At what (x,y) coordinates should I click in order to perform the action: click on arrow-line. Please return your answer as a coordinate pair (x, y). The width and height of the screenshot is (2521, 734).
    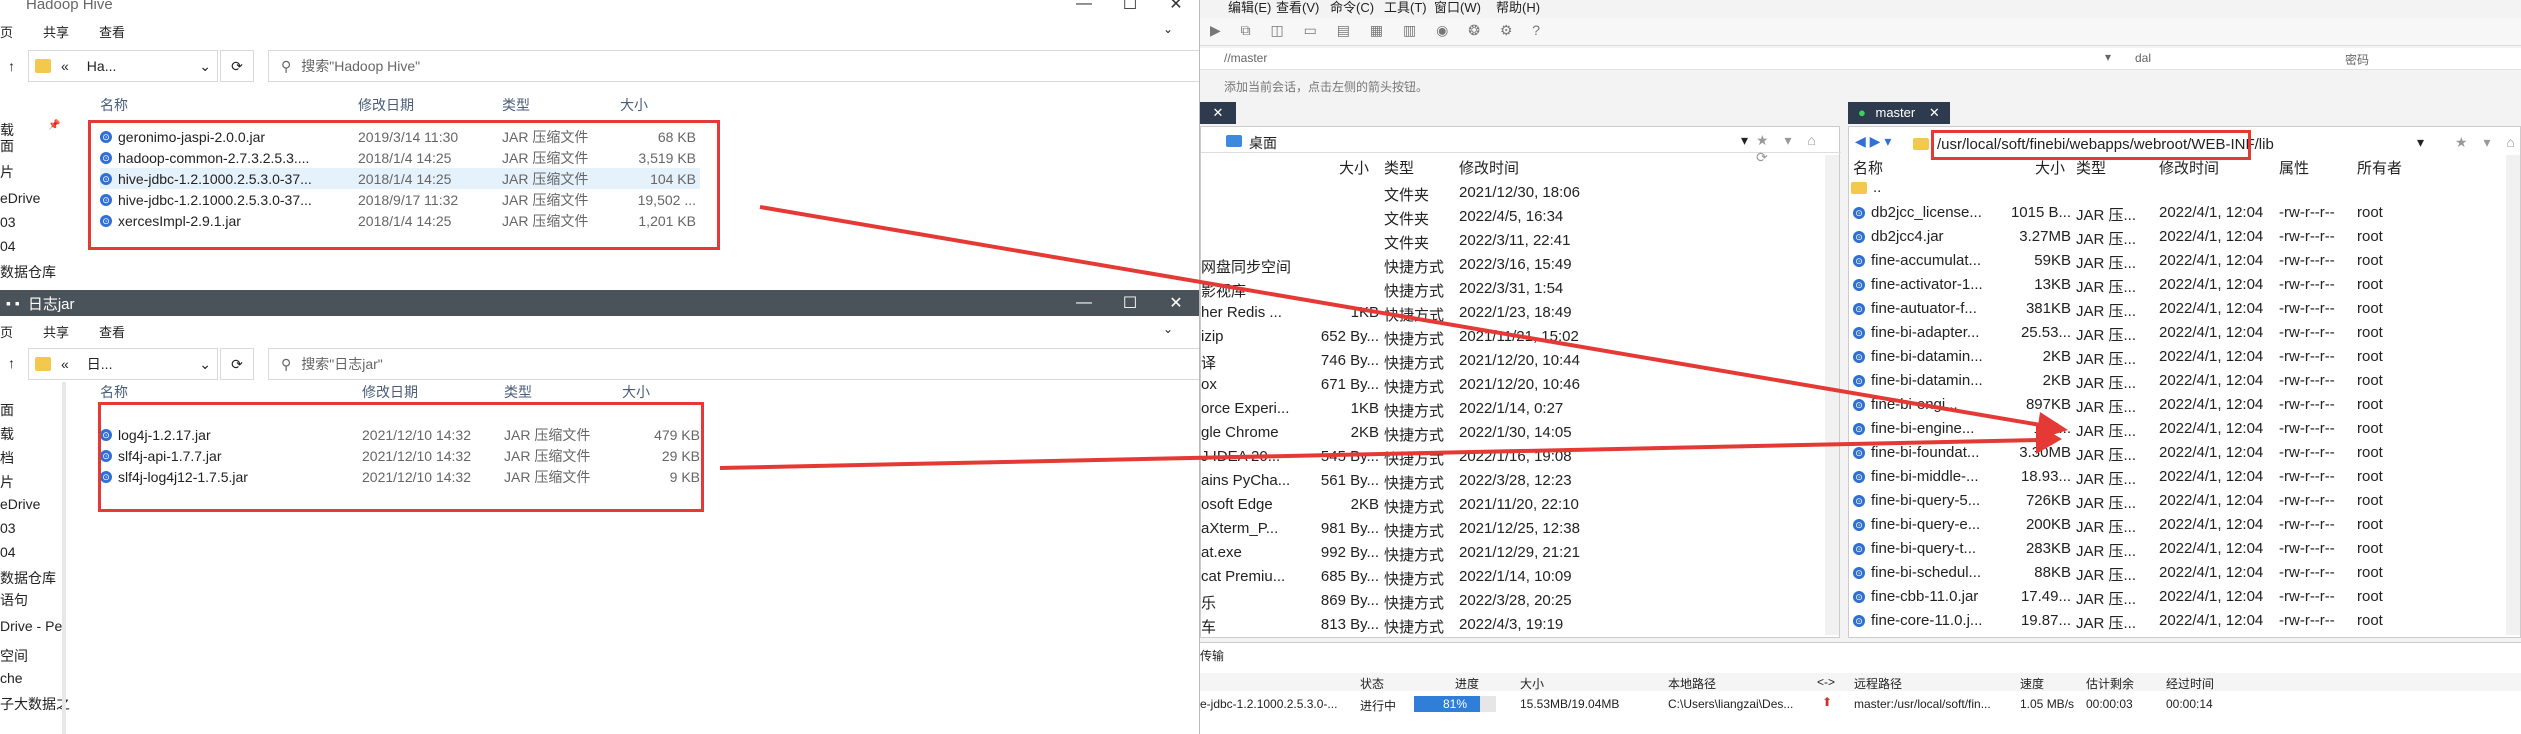
    Looking at the image, I should click on (1380, 454).